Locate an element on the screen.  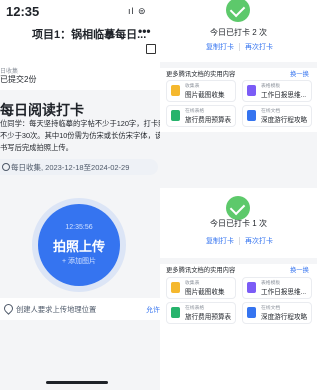
success-check-icon is located at coordinates (238, 208).